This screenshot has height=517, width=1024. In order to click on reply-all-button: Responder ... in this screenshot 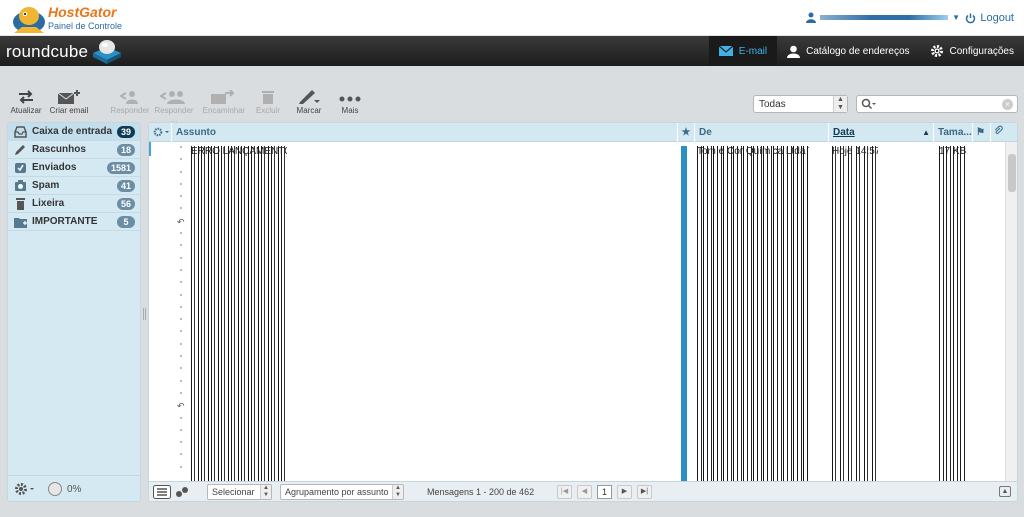, I will do `click(174, 107)`.